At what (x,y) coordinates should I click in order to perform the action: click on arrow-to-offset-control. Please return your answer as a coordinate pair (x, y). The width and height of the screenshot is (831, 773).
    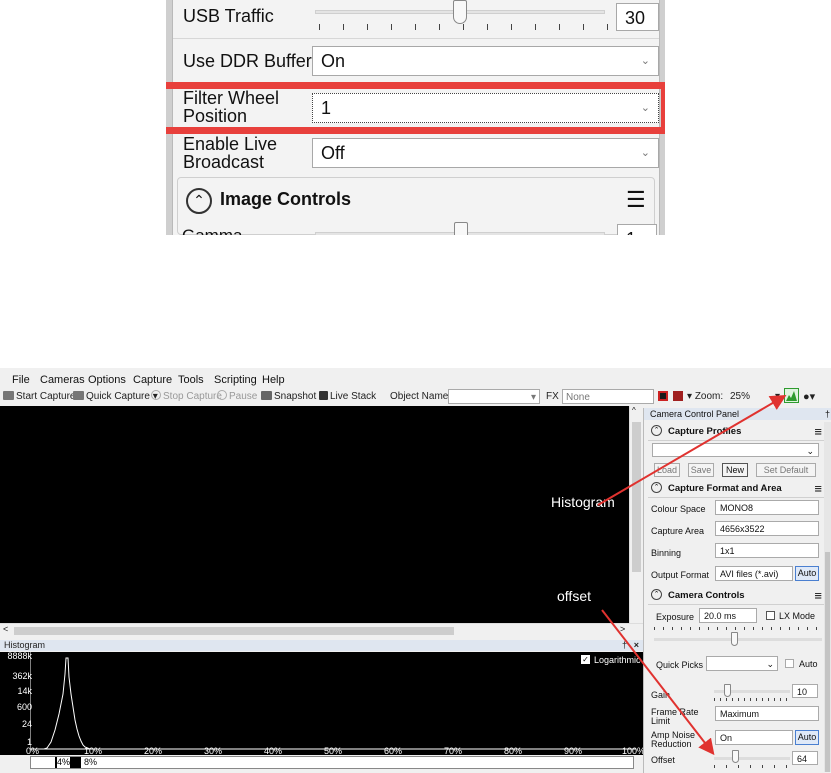
    Looking at the image, I should click on (658, 682).